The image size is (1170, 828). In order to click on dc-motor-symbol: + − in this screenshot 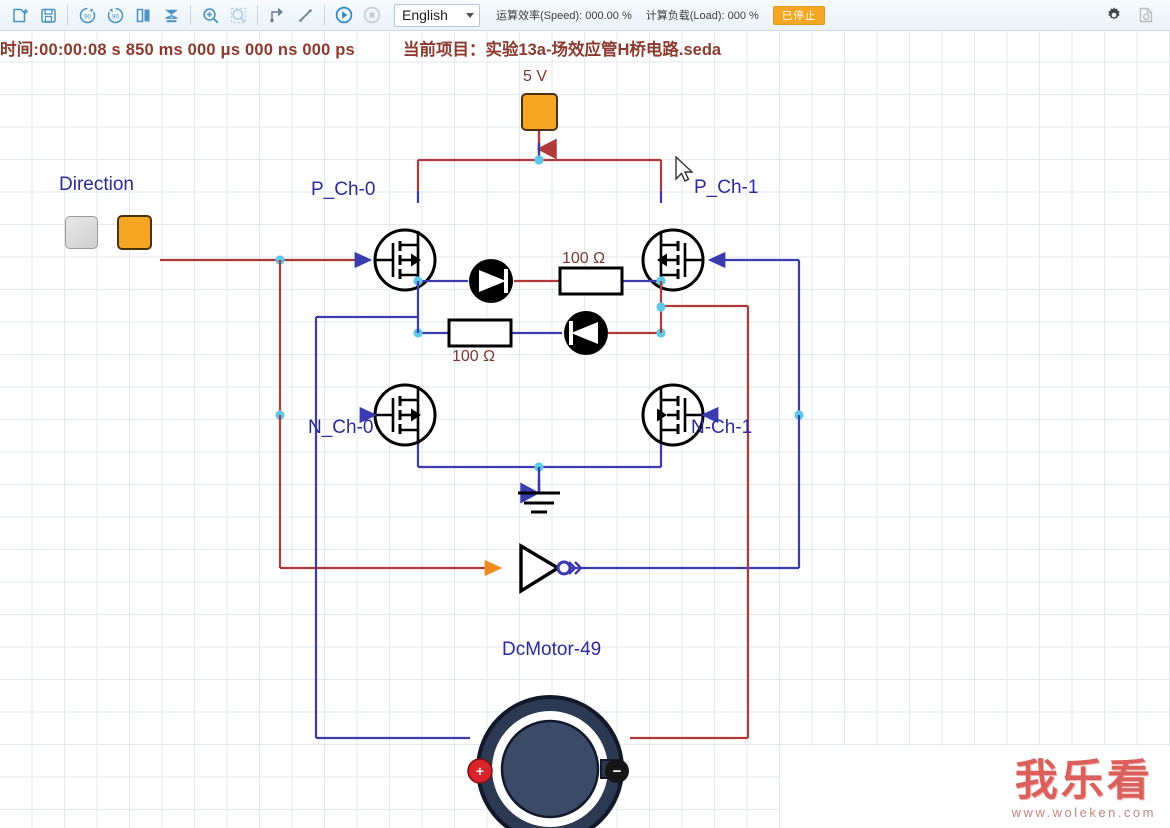, I will do `click(548, 761)`.